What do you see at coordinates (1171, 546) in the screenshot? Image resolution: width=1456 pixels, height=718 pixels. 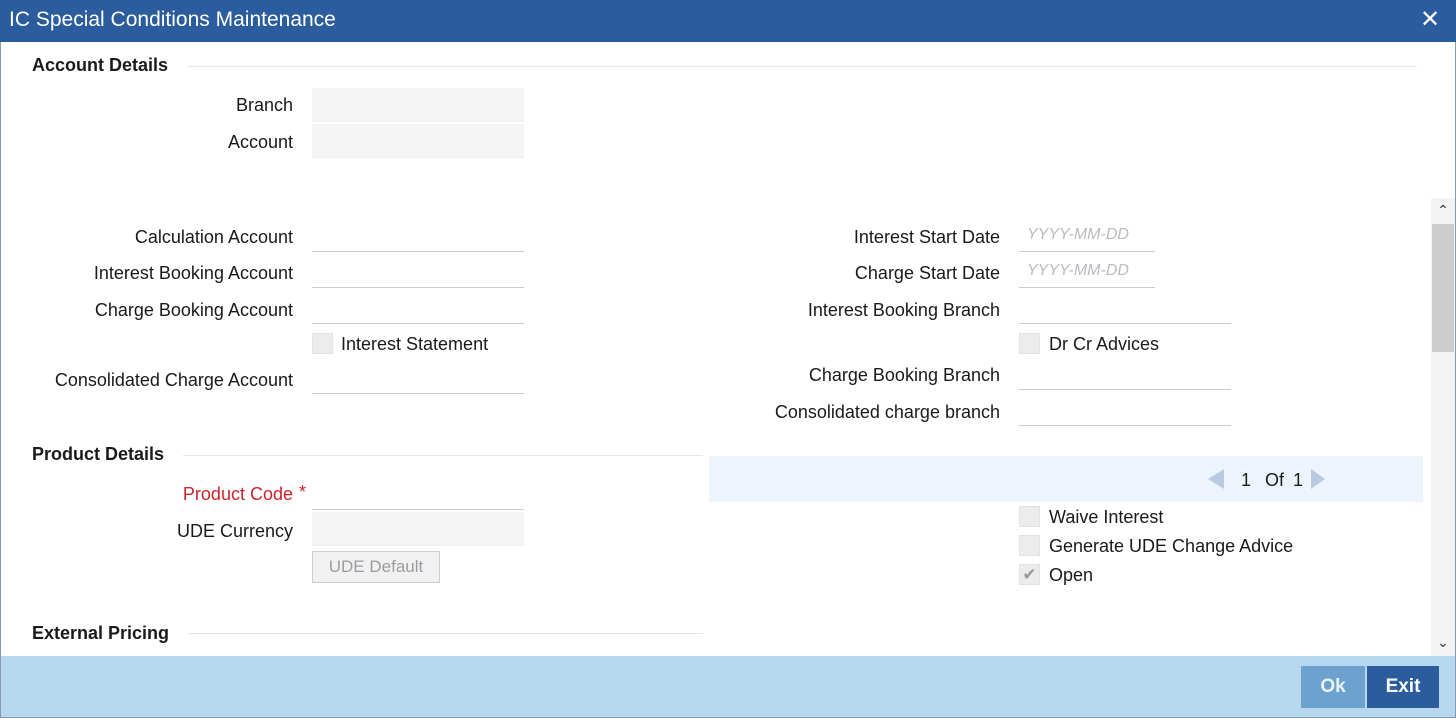 I see `generate-ude-change-advice-label: Generate UDE Change Advice` at bounding box center [1171, 546].